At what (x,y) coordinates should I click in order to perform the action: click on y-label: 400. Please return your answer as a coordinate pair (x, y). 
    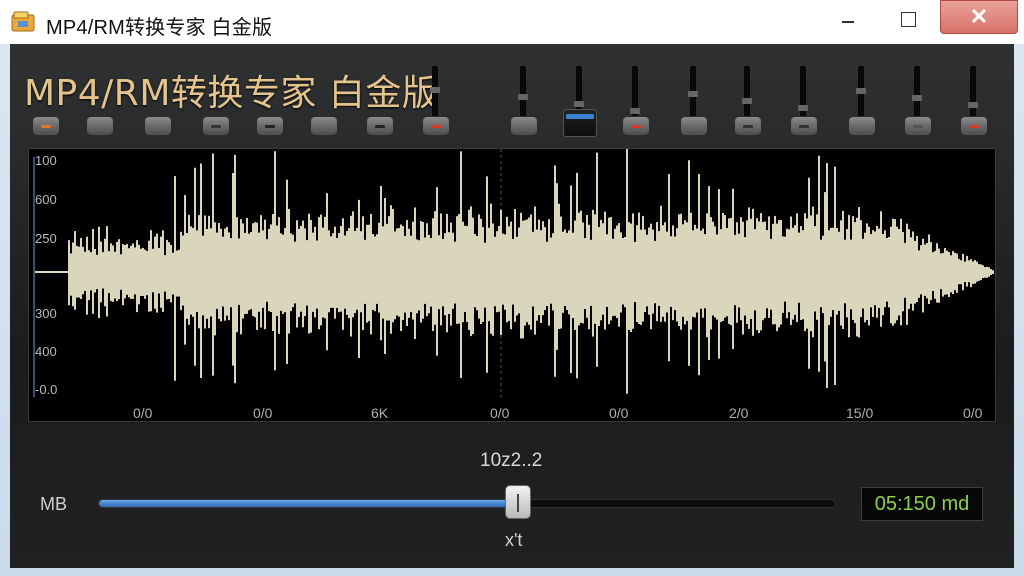
    Looking at the image, I should click on (46, 351).